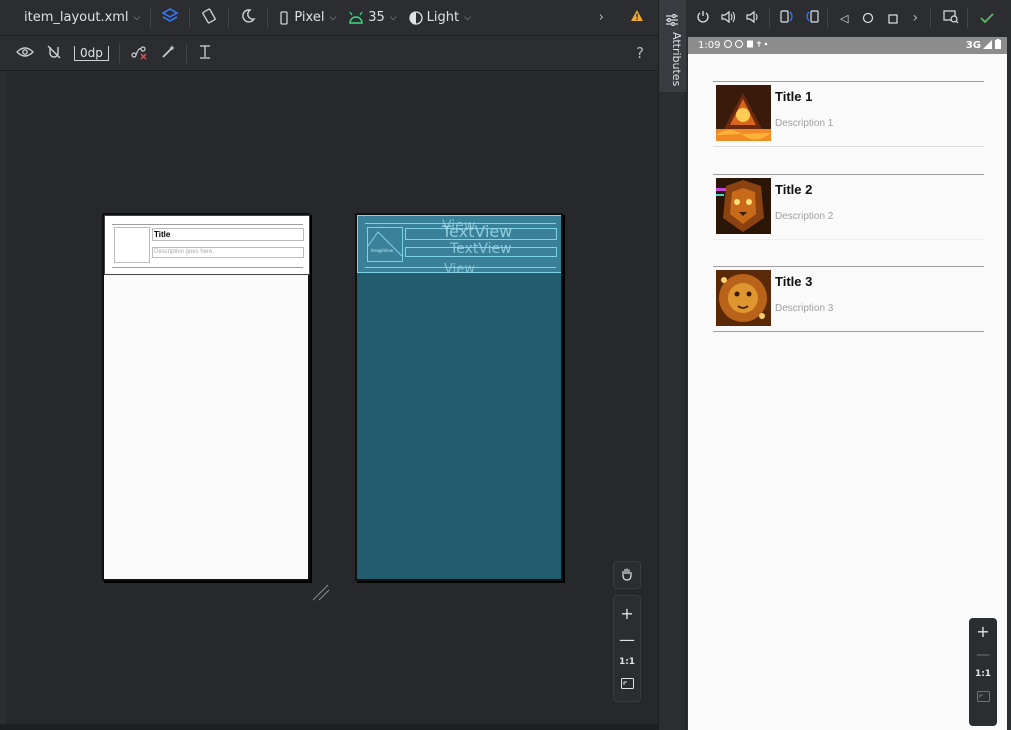 This screenshot has height=730, width=1011. What do you see at coordinates (284, 18) in the screenshot?
I see `phone-icon` at bounding box center [284, 18].